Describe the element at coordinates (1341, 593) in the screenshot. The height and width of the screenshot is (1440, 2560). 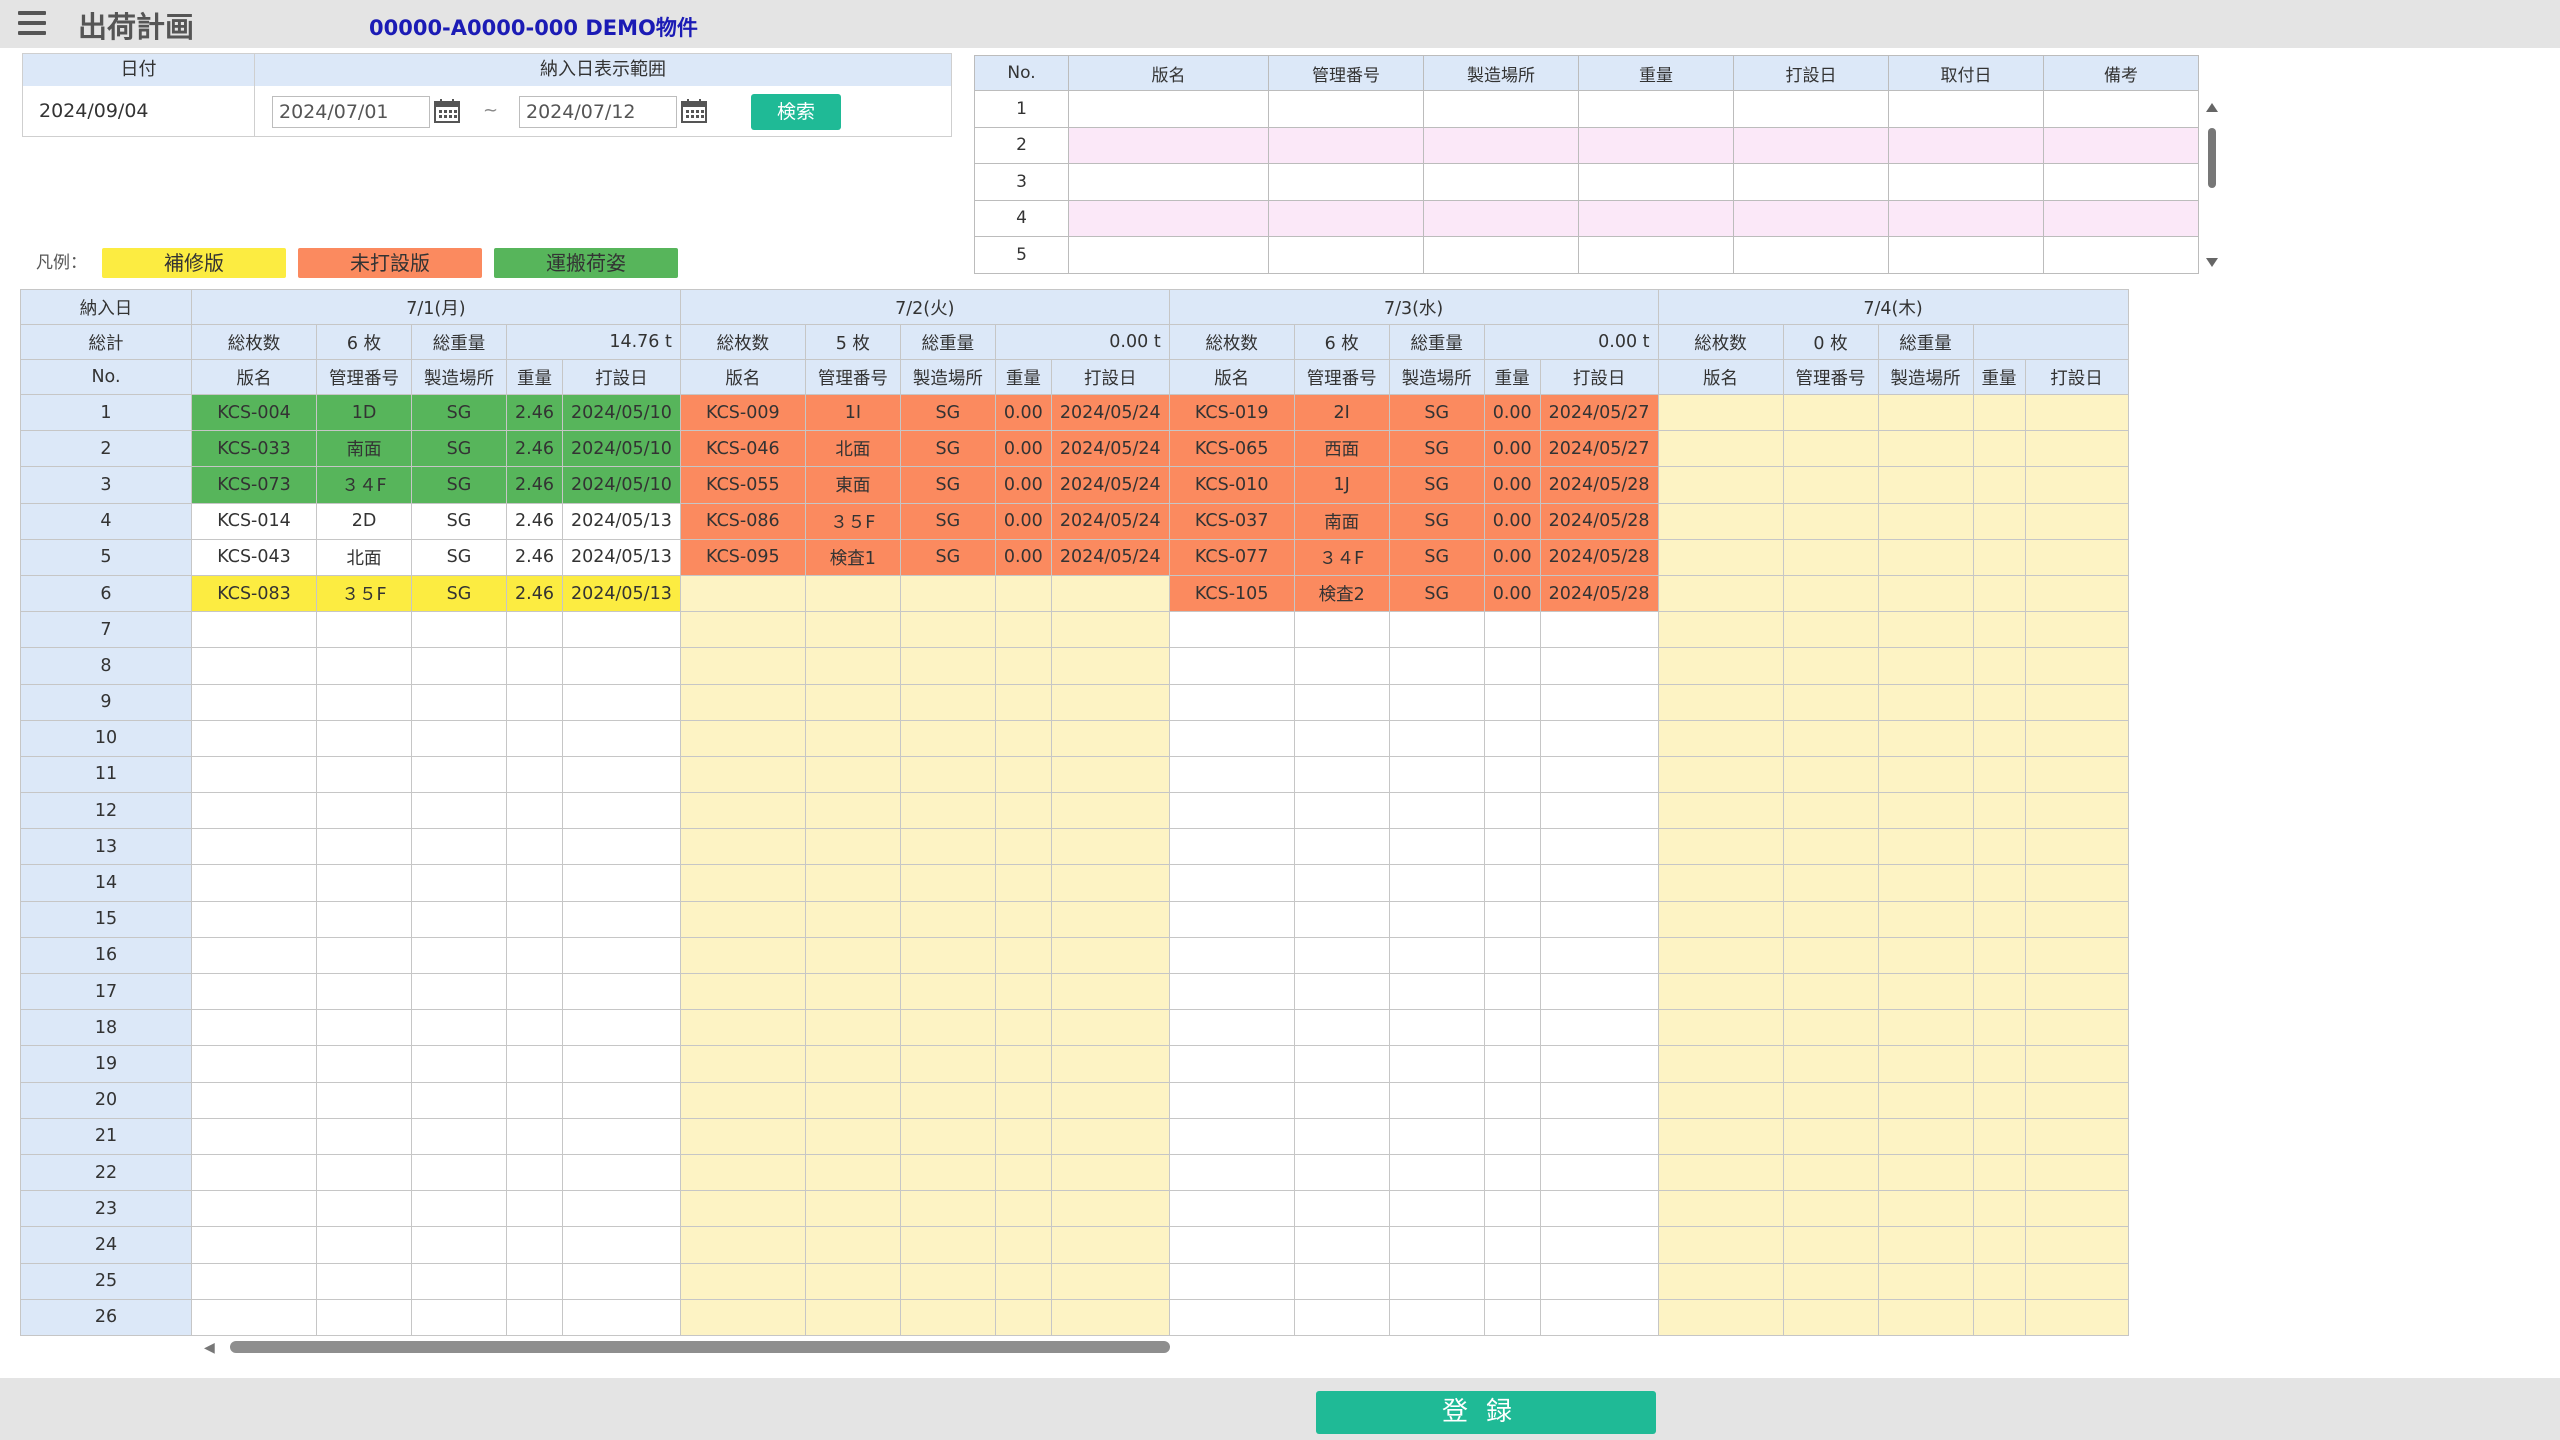
I see `grid-cell: 検査2` at that location.